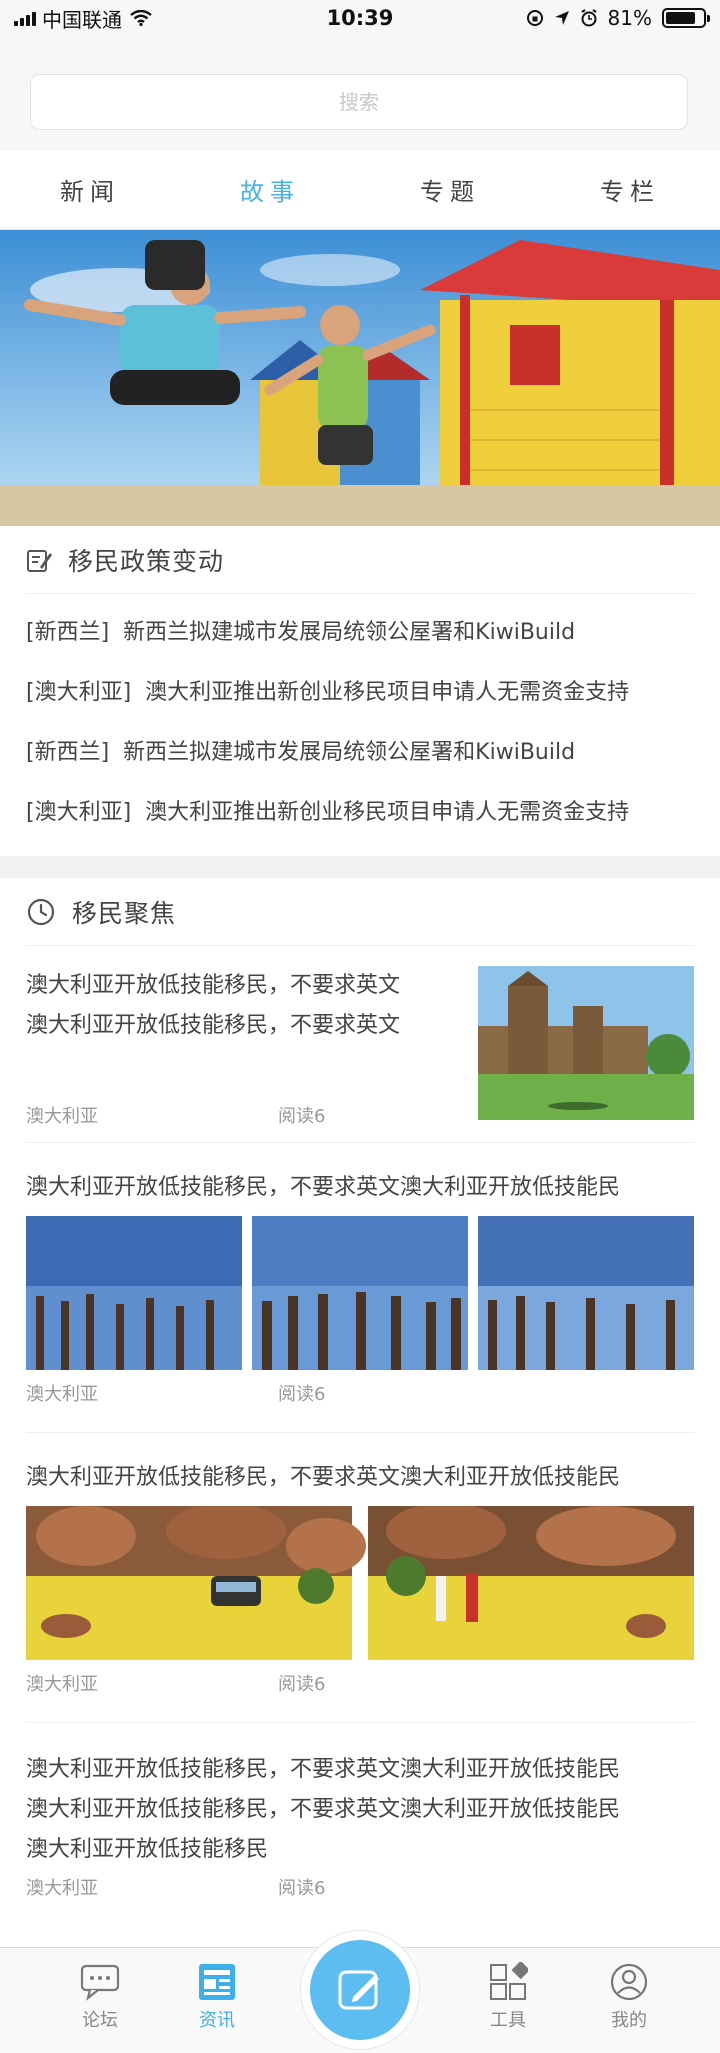  I want to click on hero-image, so click(360, 378).